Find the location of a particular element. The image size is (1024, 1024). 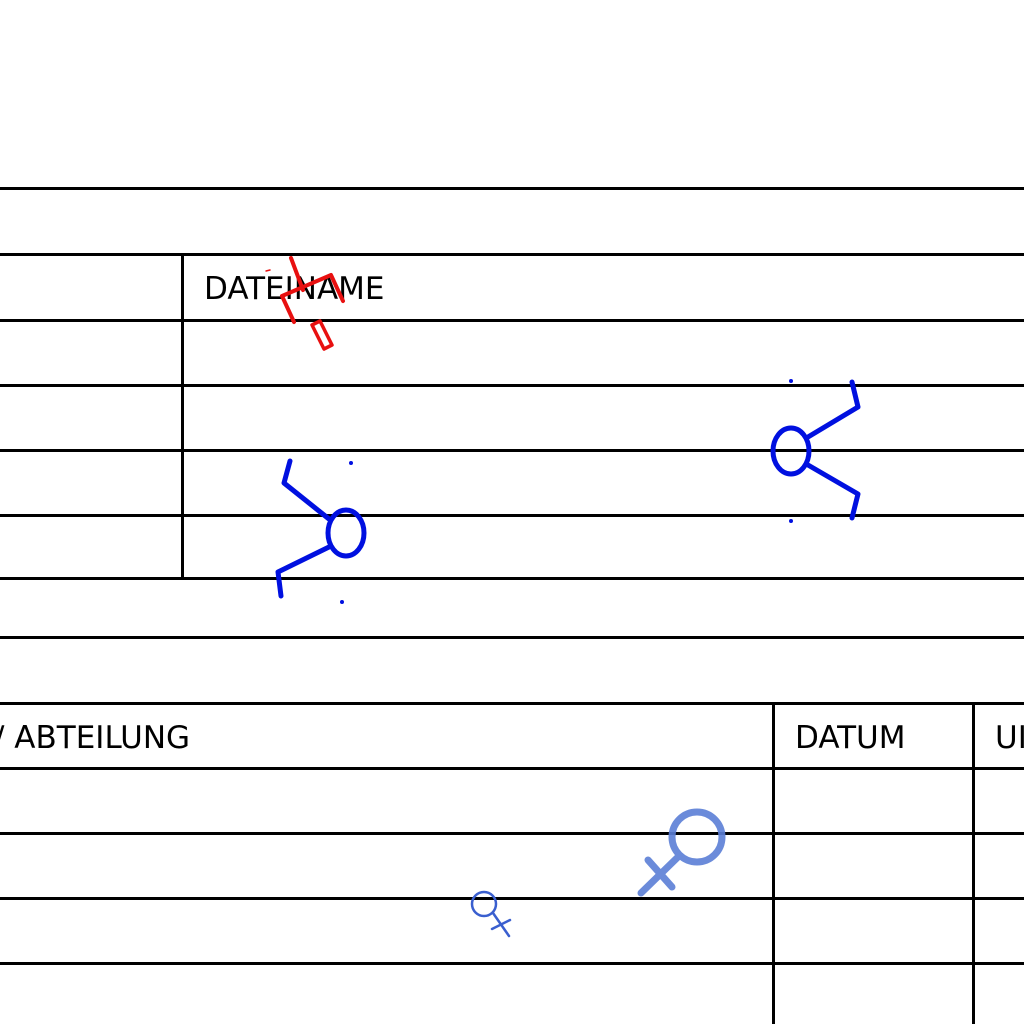

female-symbol-large-icon is located at coordinates (681, 852).